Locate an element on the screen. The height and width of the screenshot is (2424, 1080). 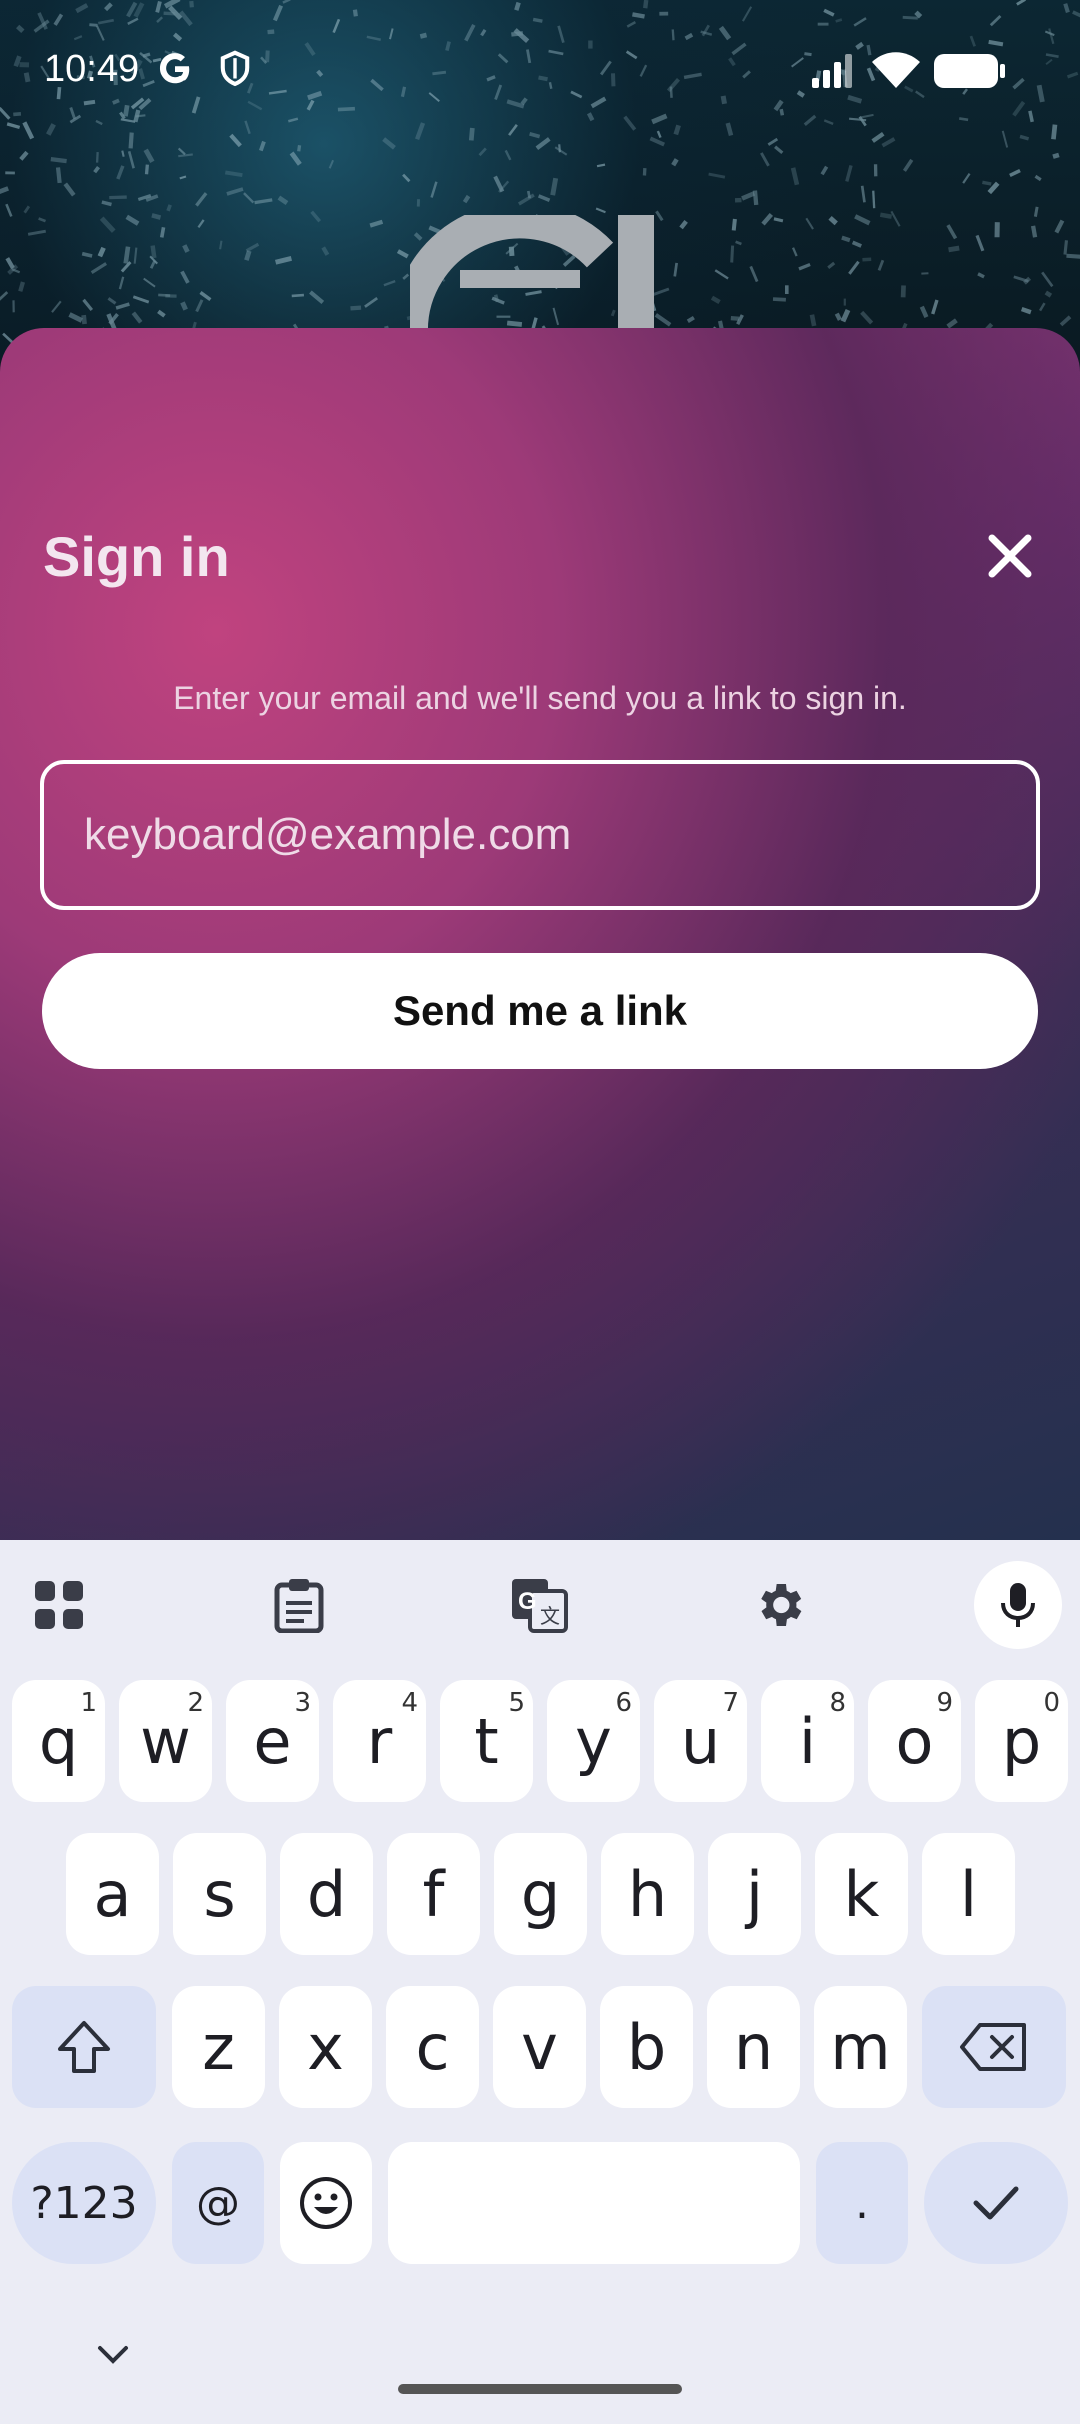
microphone-icon is located at coordinates (1018, 1605).